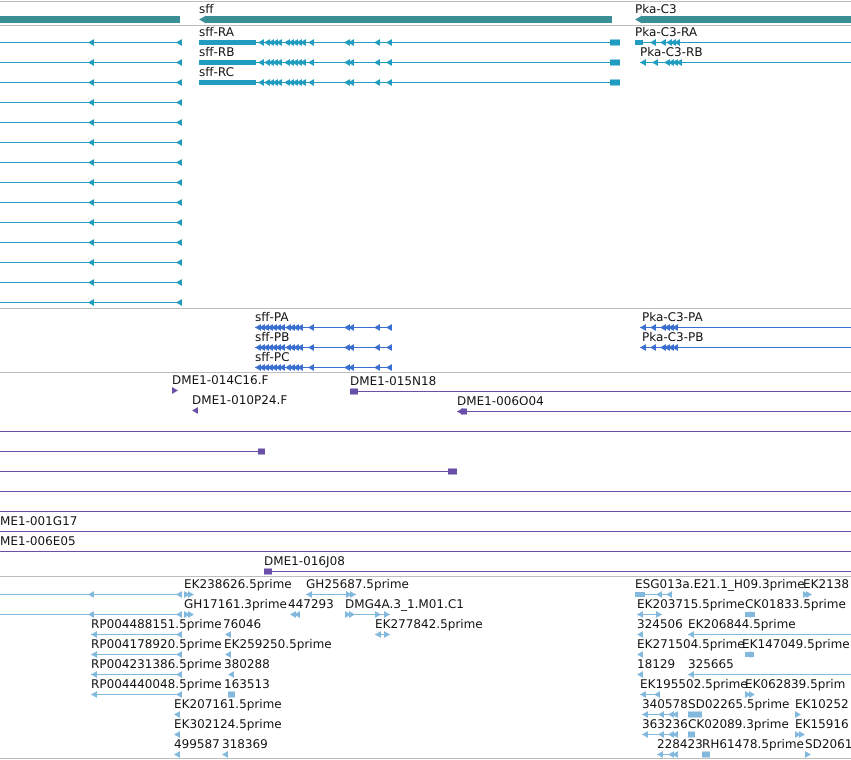 This screenshot has width=851, height=760. Describe the element at coordinates (665, 724) in the screenshot. I see `feature-label: 363236` at that location.